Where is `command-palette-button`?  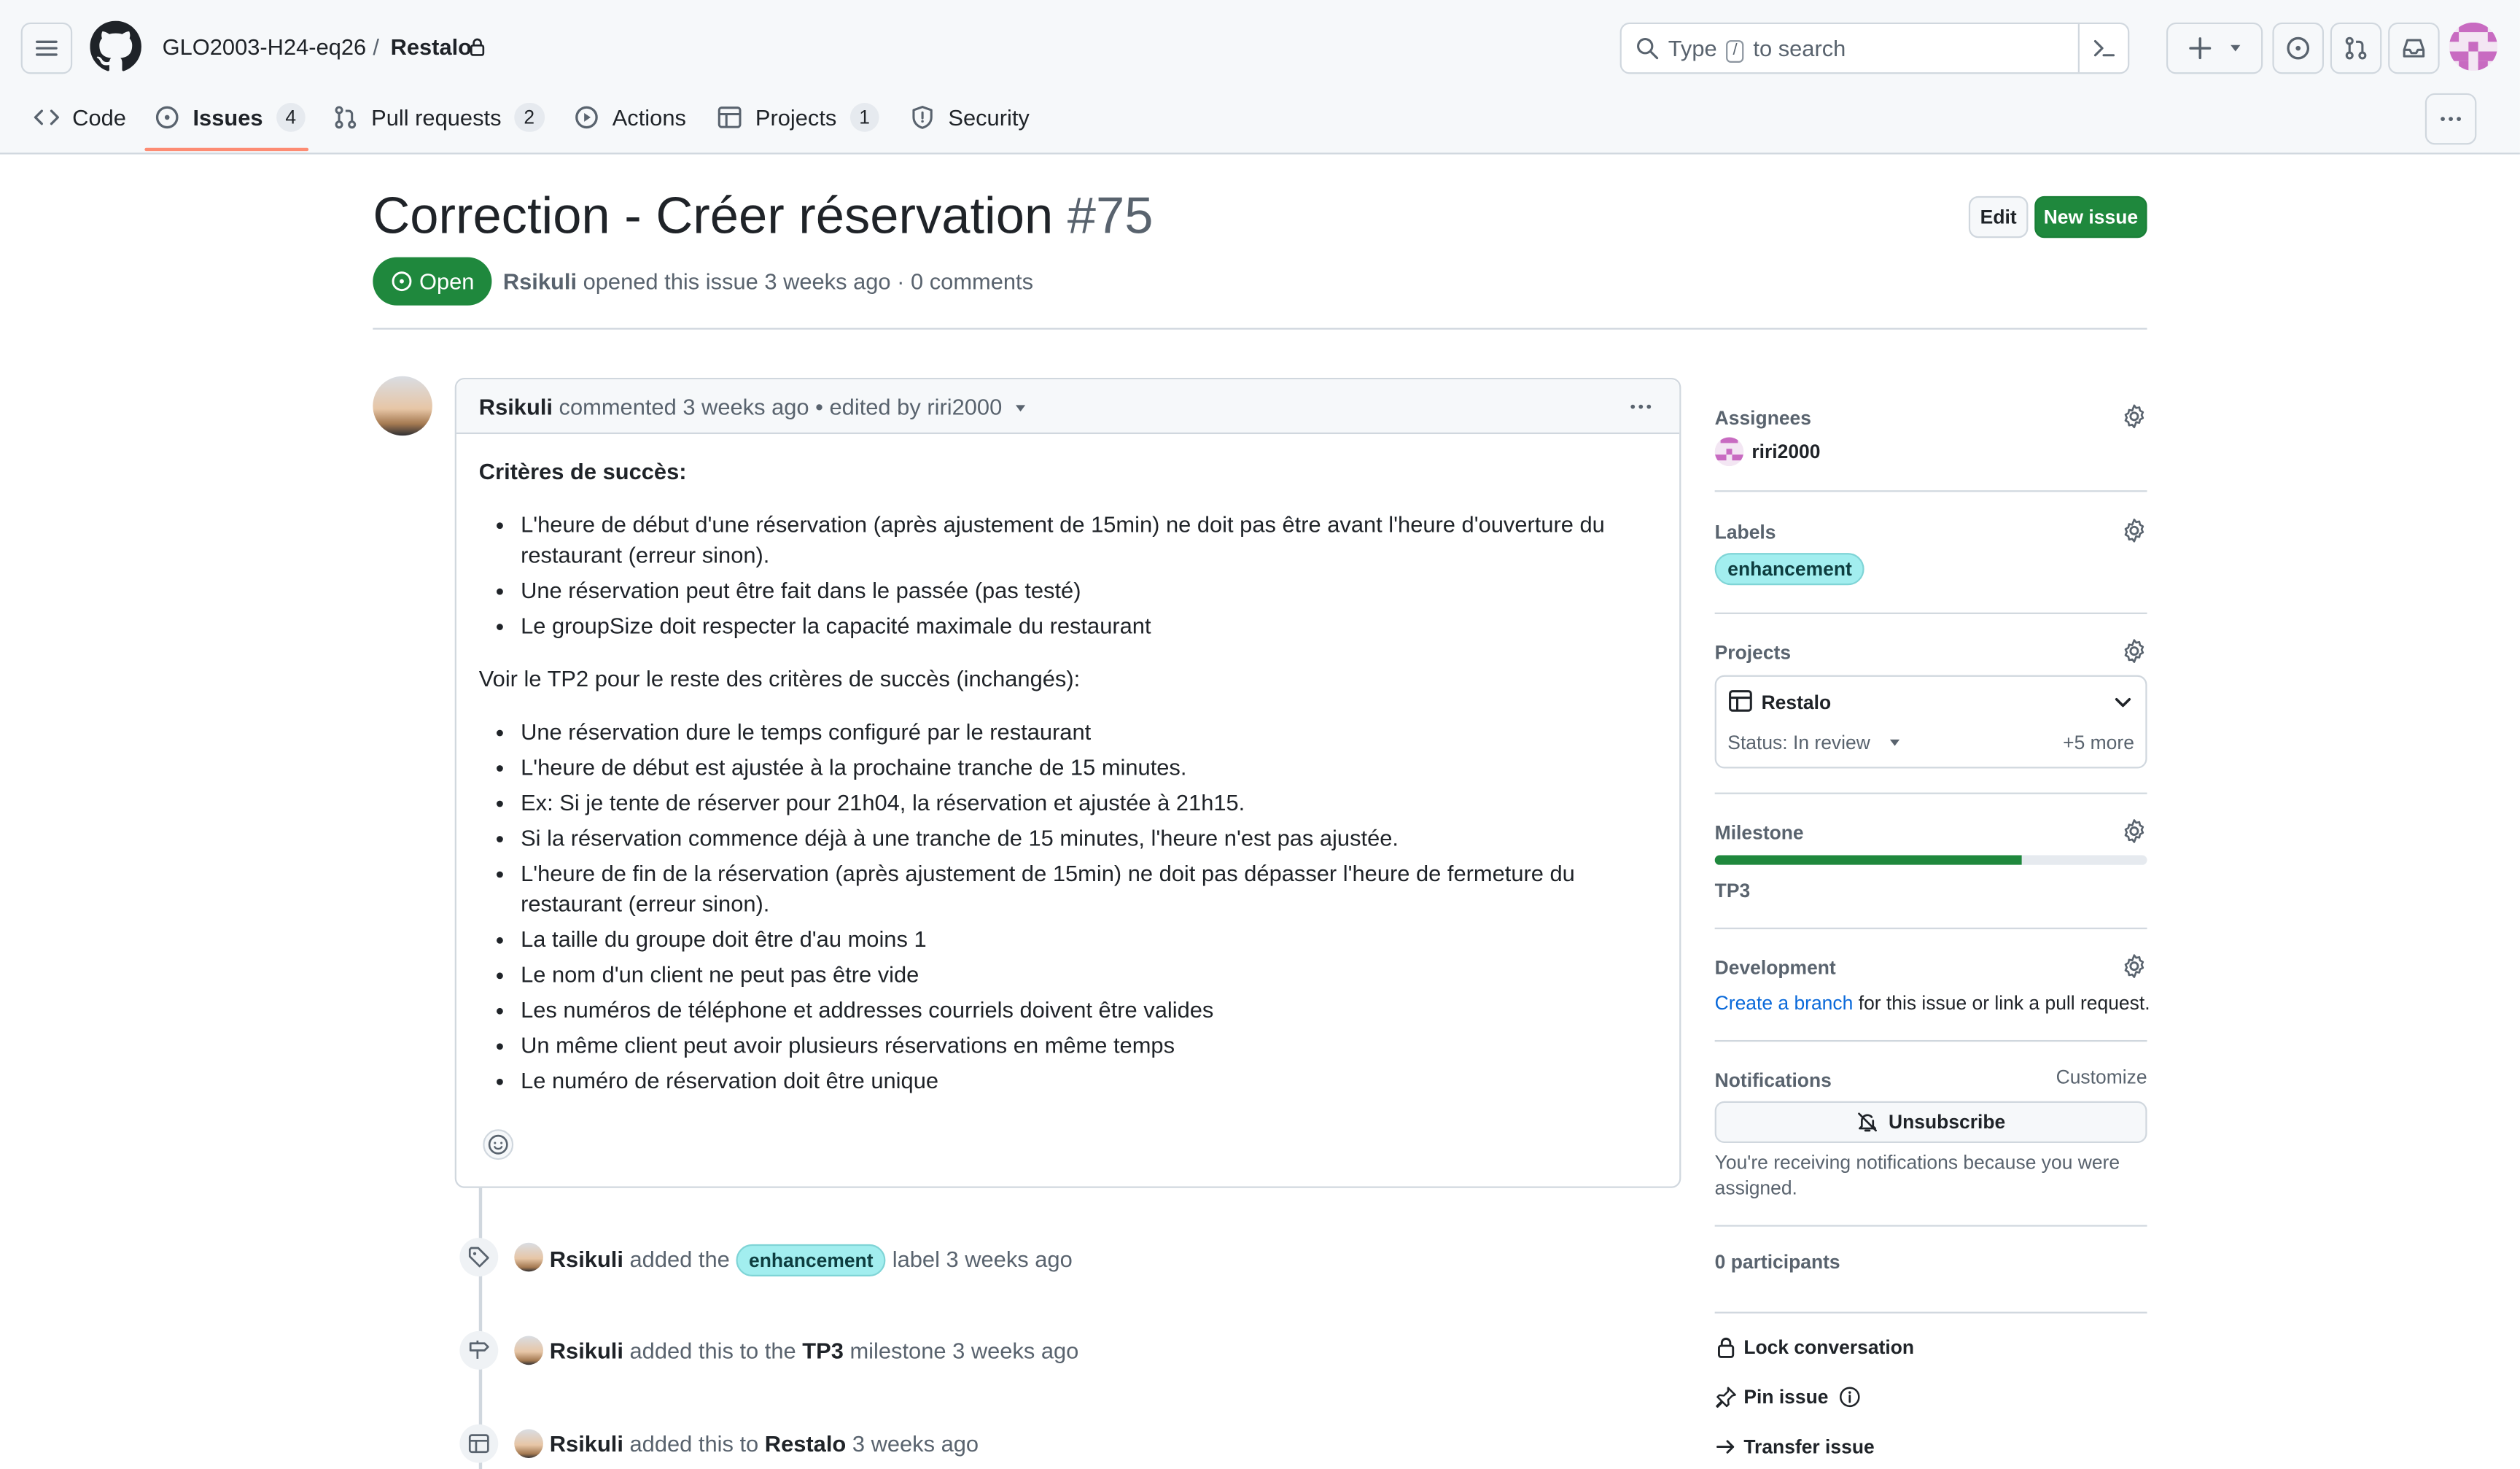 command-palette-button is located at coordinates (2102, 48).